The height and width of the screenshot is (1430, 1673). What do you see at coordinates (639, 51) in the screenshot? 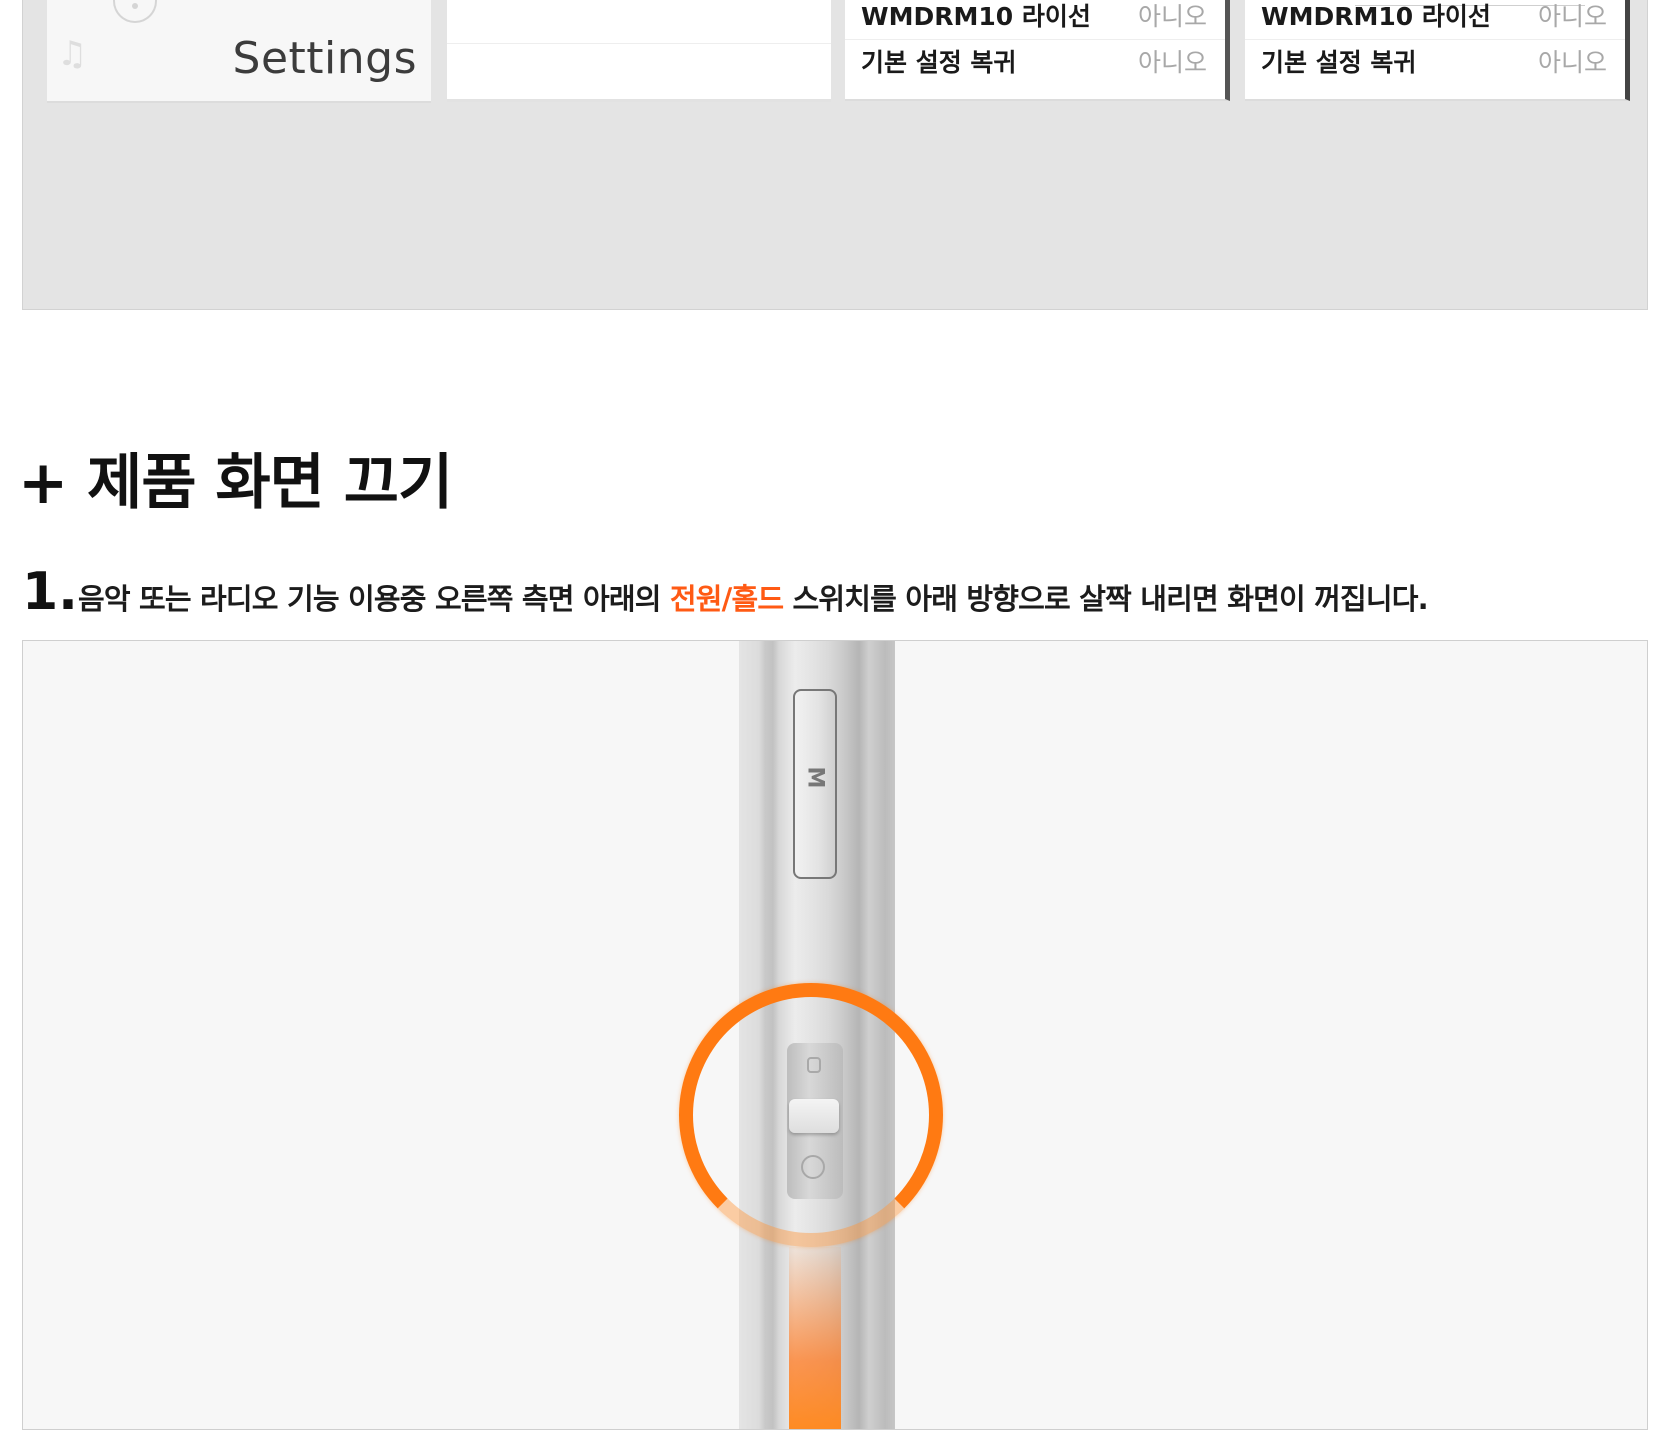
I see `blank-list-card` at bounding box center [639, 51].